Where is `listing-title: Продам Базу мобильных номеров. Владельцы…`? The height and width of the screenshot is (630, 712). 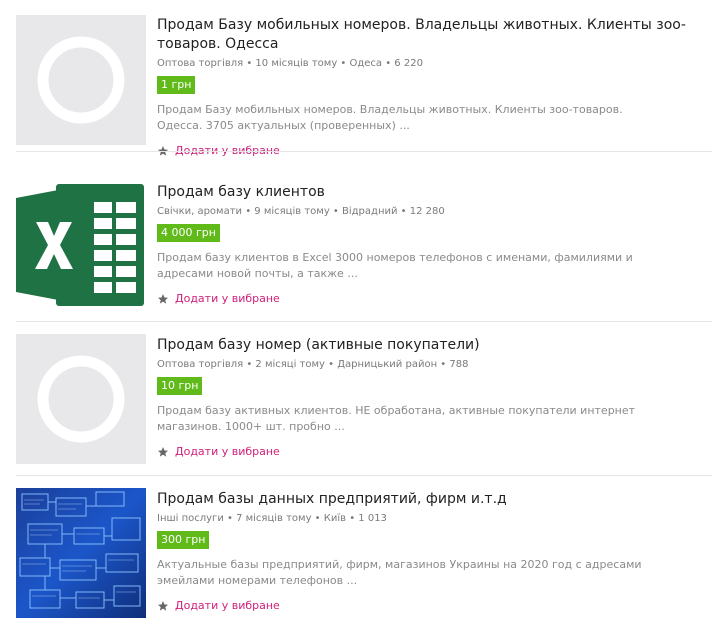 listing-title: Продам Базу мобильных номеров. Владельцы… is located at coordinates (428, 35).